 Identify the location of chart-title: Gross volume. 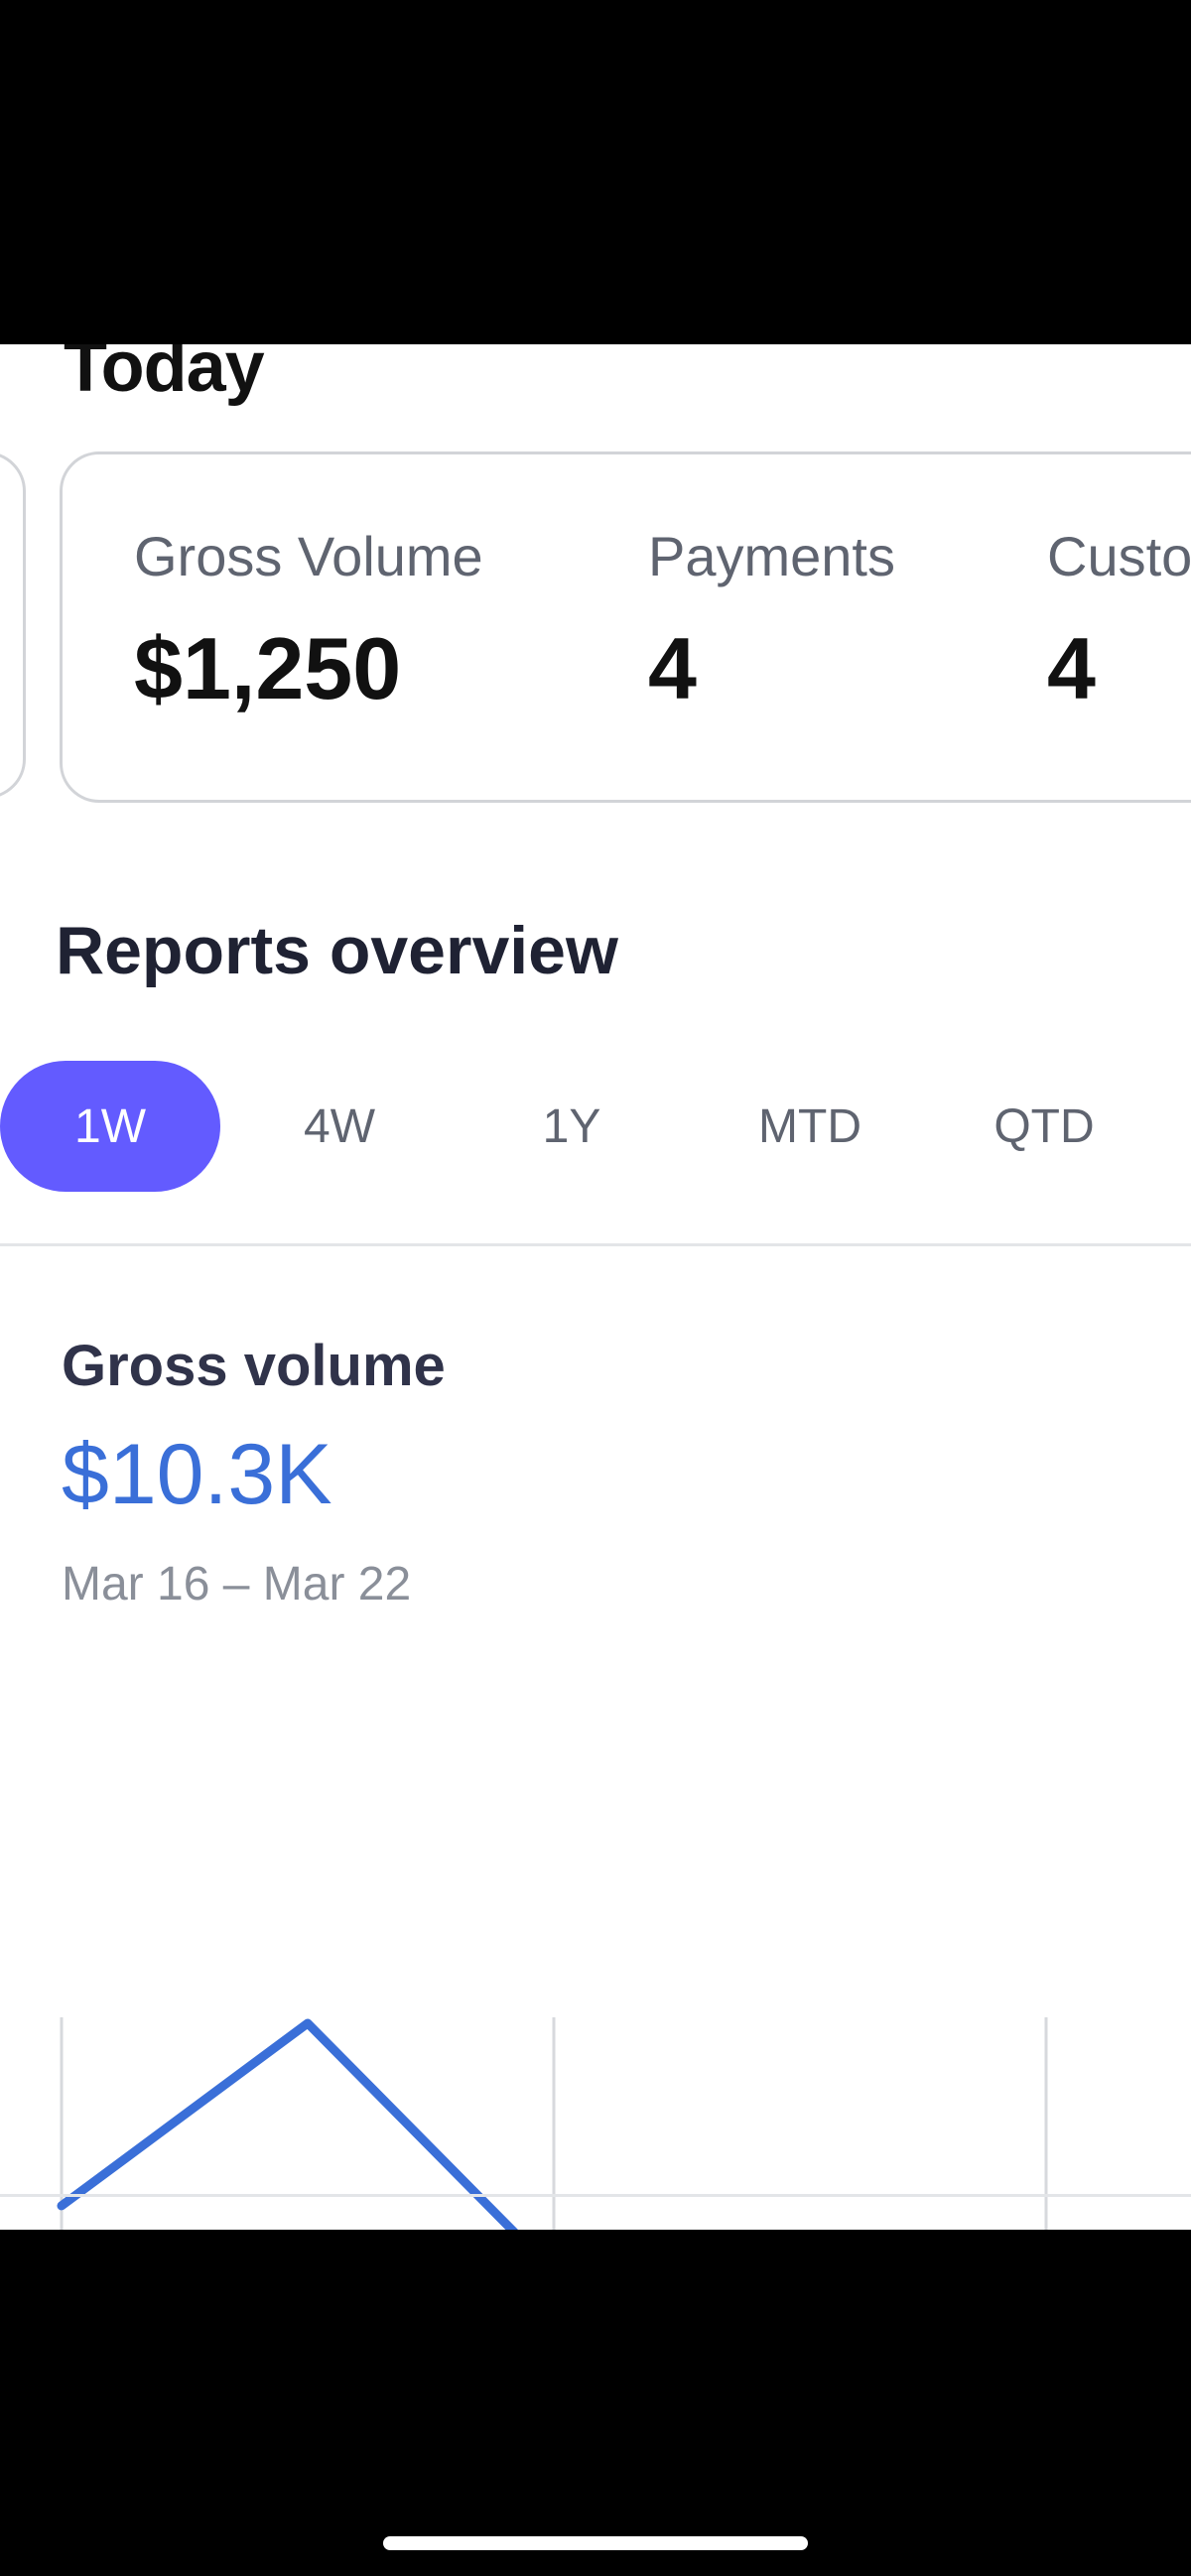
(254, 1366).